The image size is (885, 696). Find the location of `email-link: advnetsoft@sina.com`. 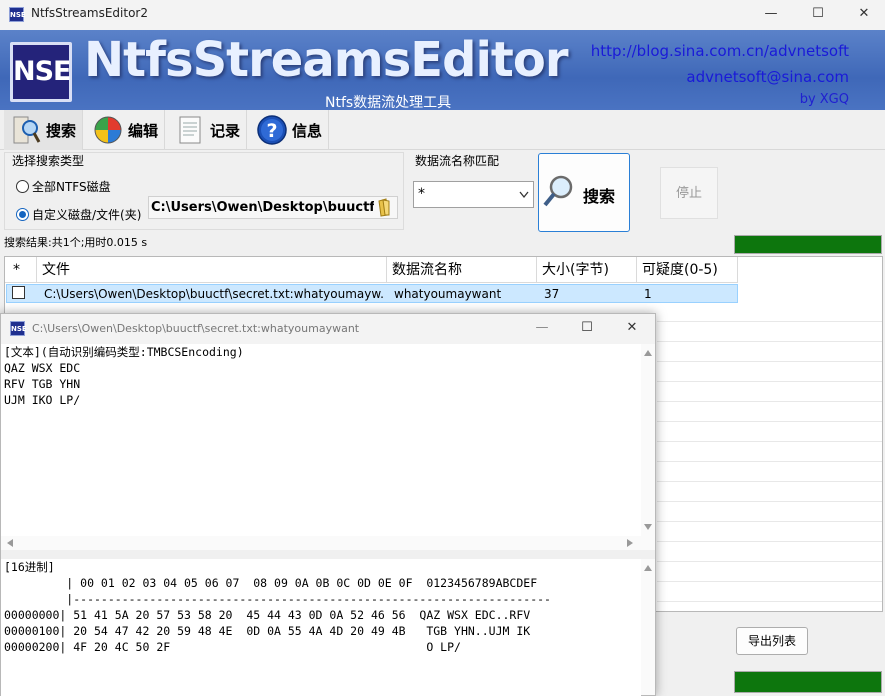

email-link: advnetsoft@sina.com is located at coordinates (767, 77).